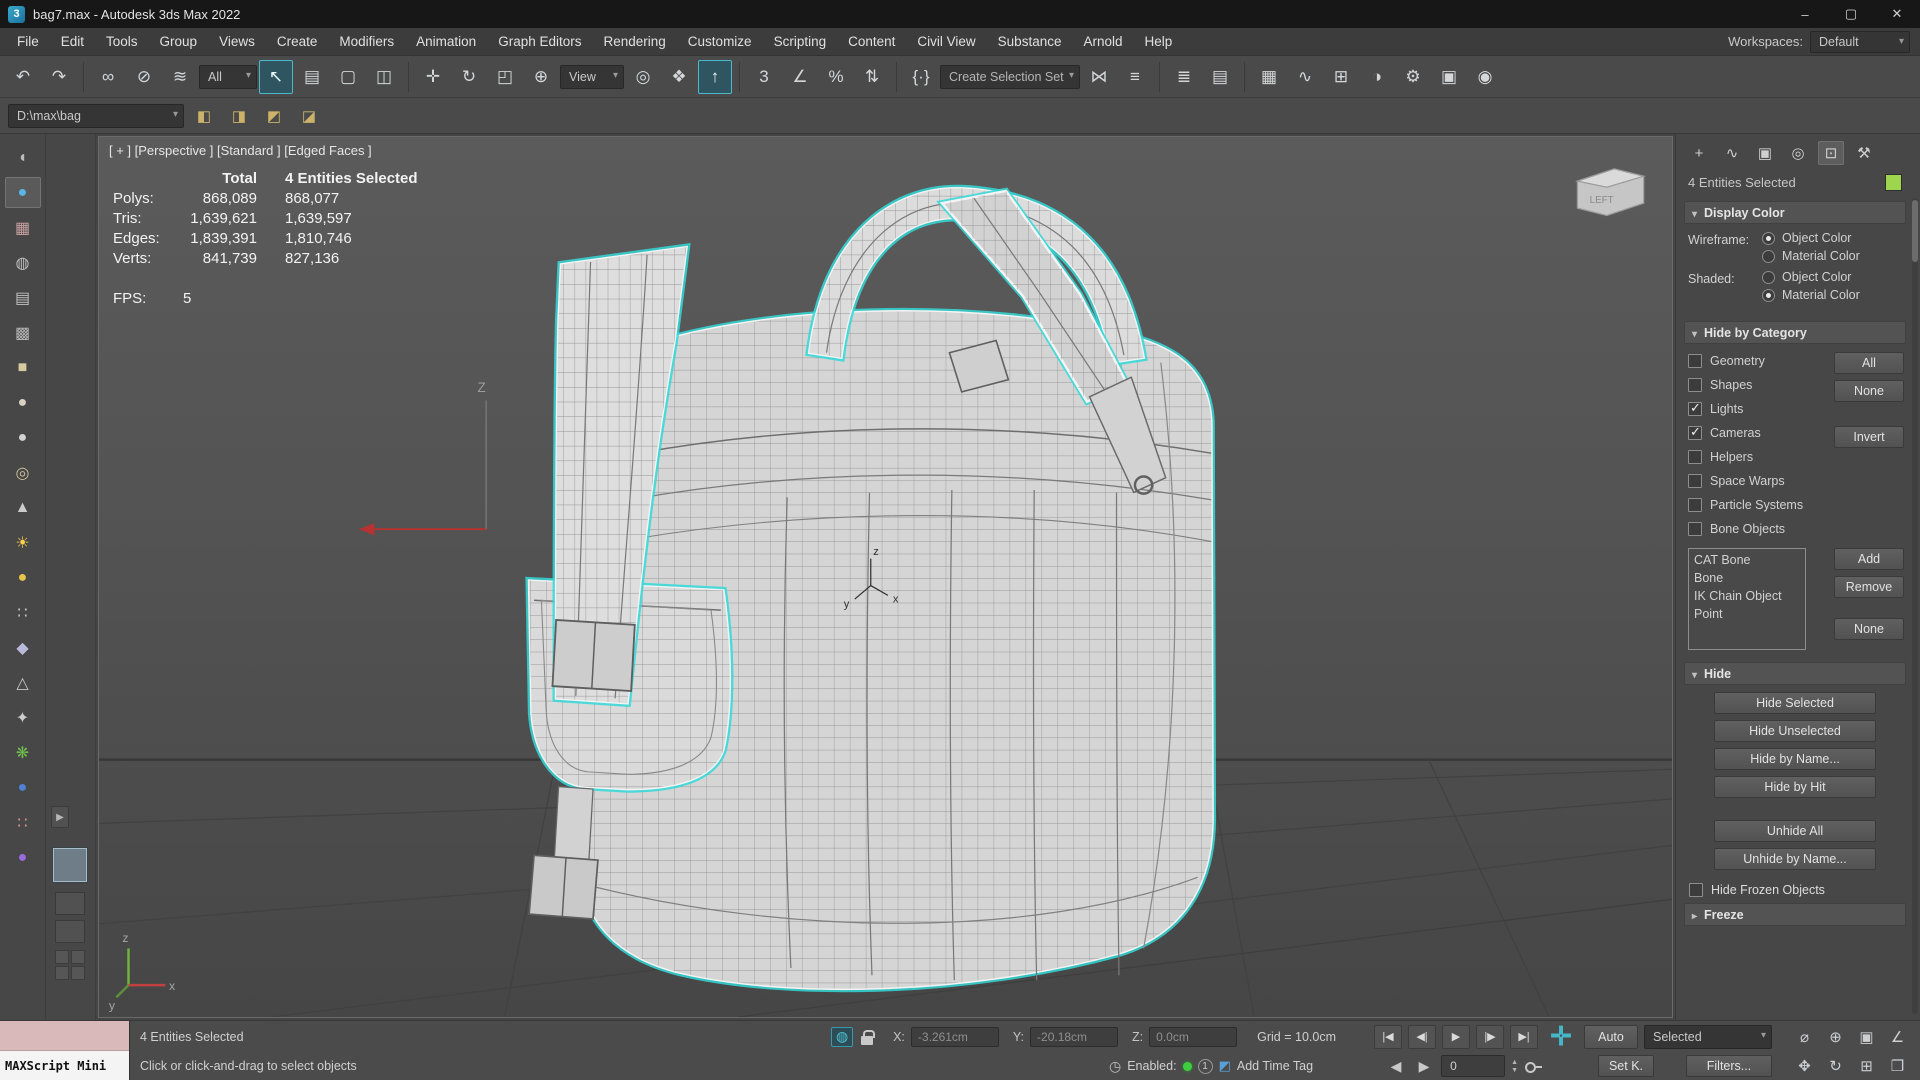  Describe the element at coordinates (276, 76) in the screenshot. I see `select-object-icon: ↖` at that location.